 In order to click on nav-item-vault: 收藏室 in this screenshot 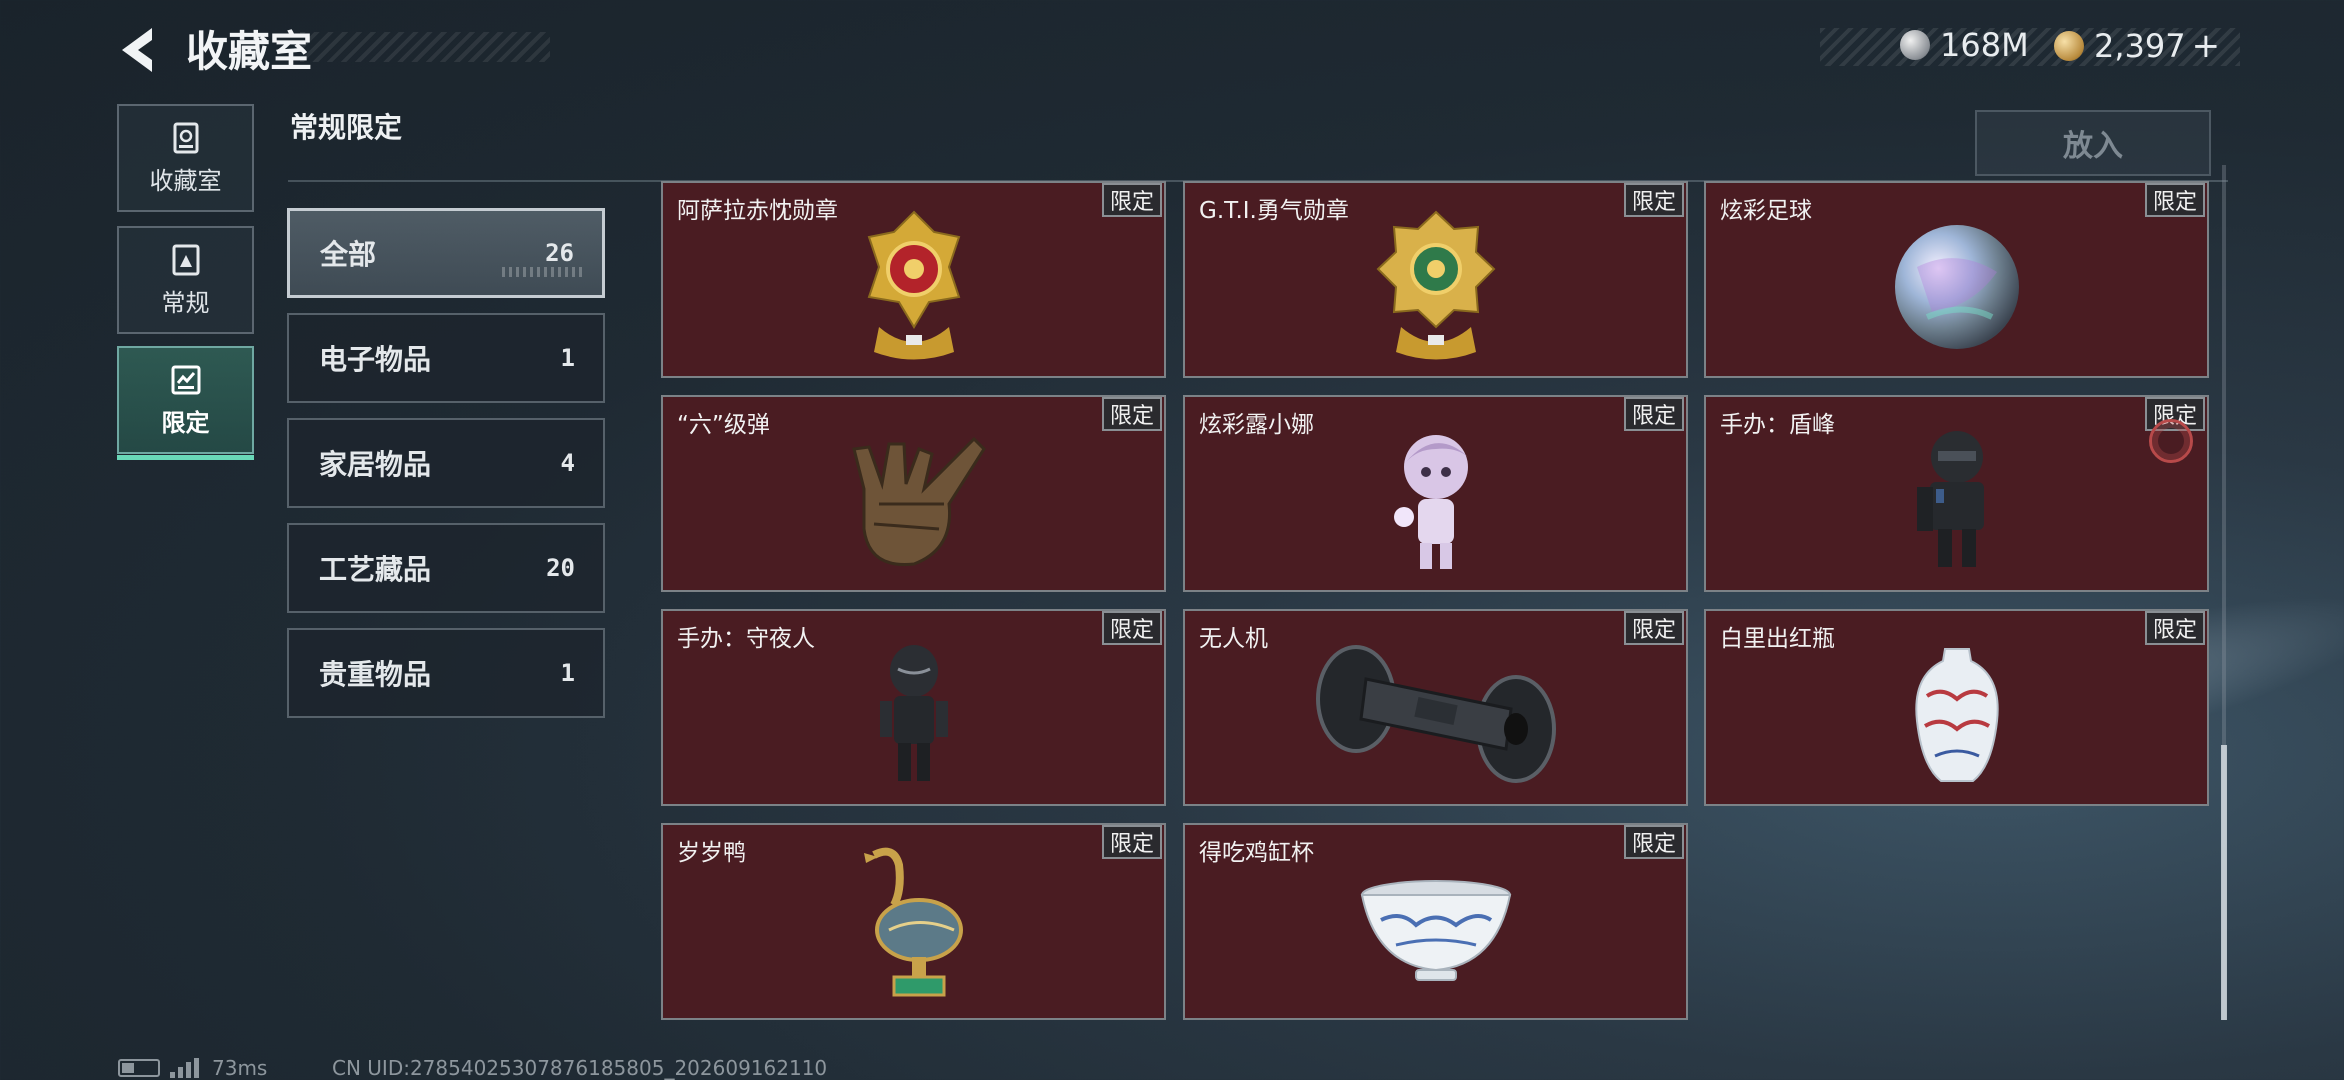, I will do `click(185, 158)`.